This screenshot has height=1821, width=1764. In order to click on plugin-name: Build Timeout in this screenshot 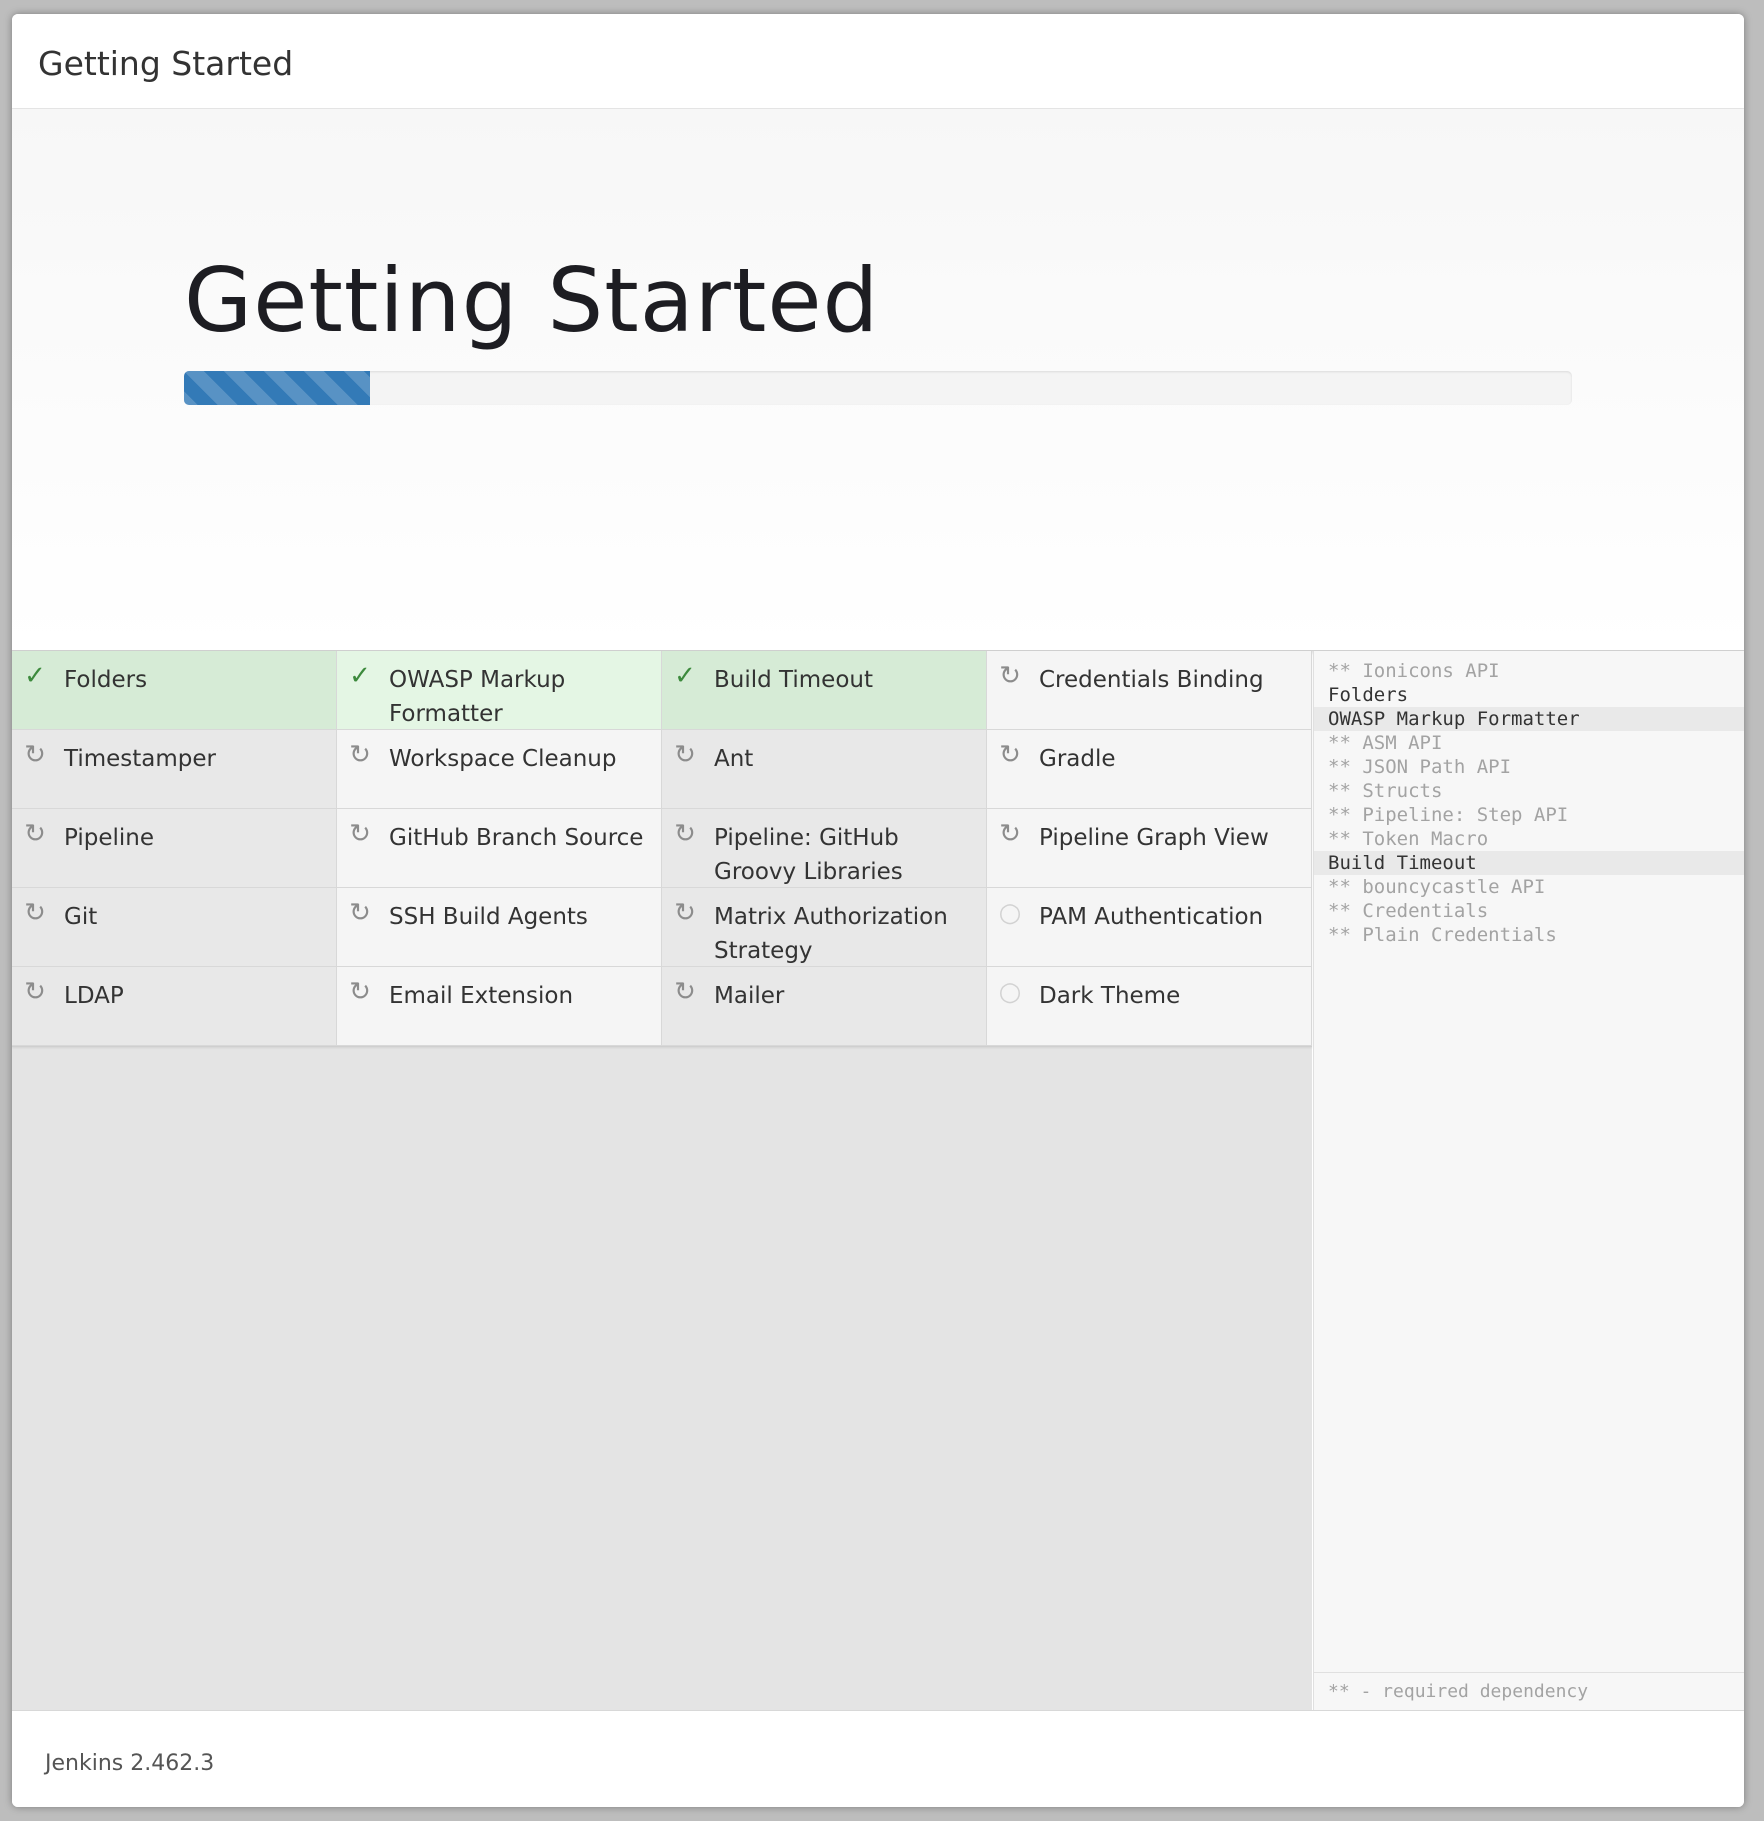, I will do `click(794, 680)`.